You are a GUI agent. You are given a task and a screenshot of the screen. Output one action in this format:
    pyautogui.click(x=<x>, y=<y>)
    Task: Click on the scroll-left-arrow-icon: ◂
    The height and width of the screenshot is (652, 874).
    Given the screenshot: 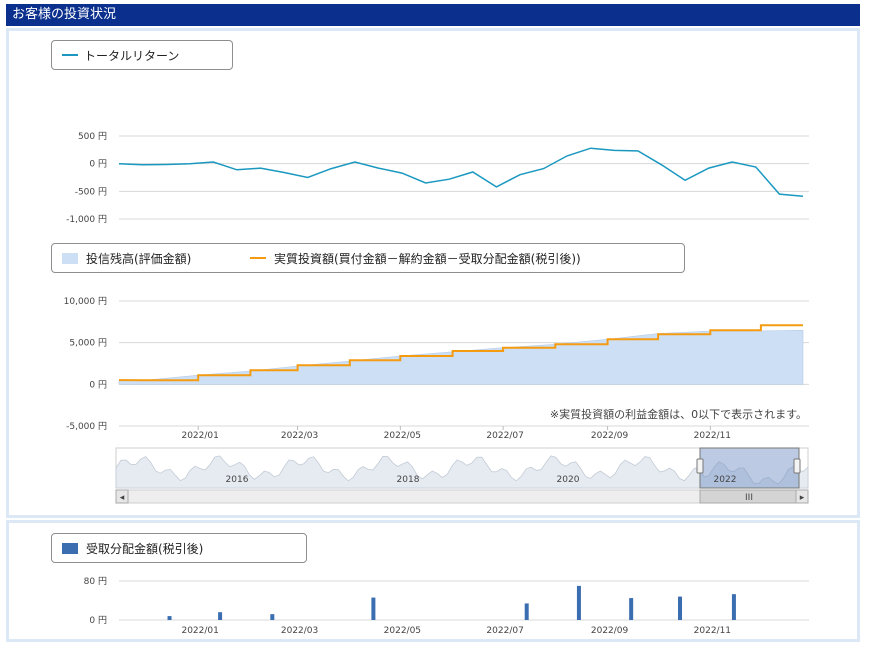 What is the action you would take?
    pyautogui.click(x=122, y=498)
    